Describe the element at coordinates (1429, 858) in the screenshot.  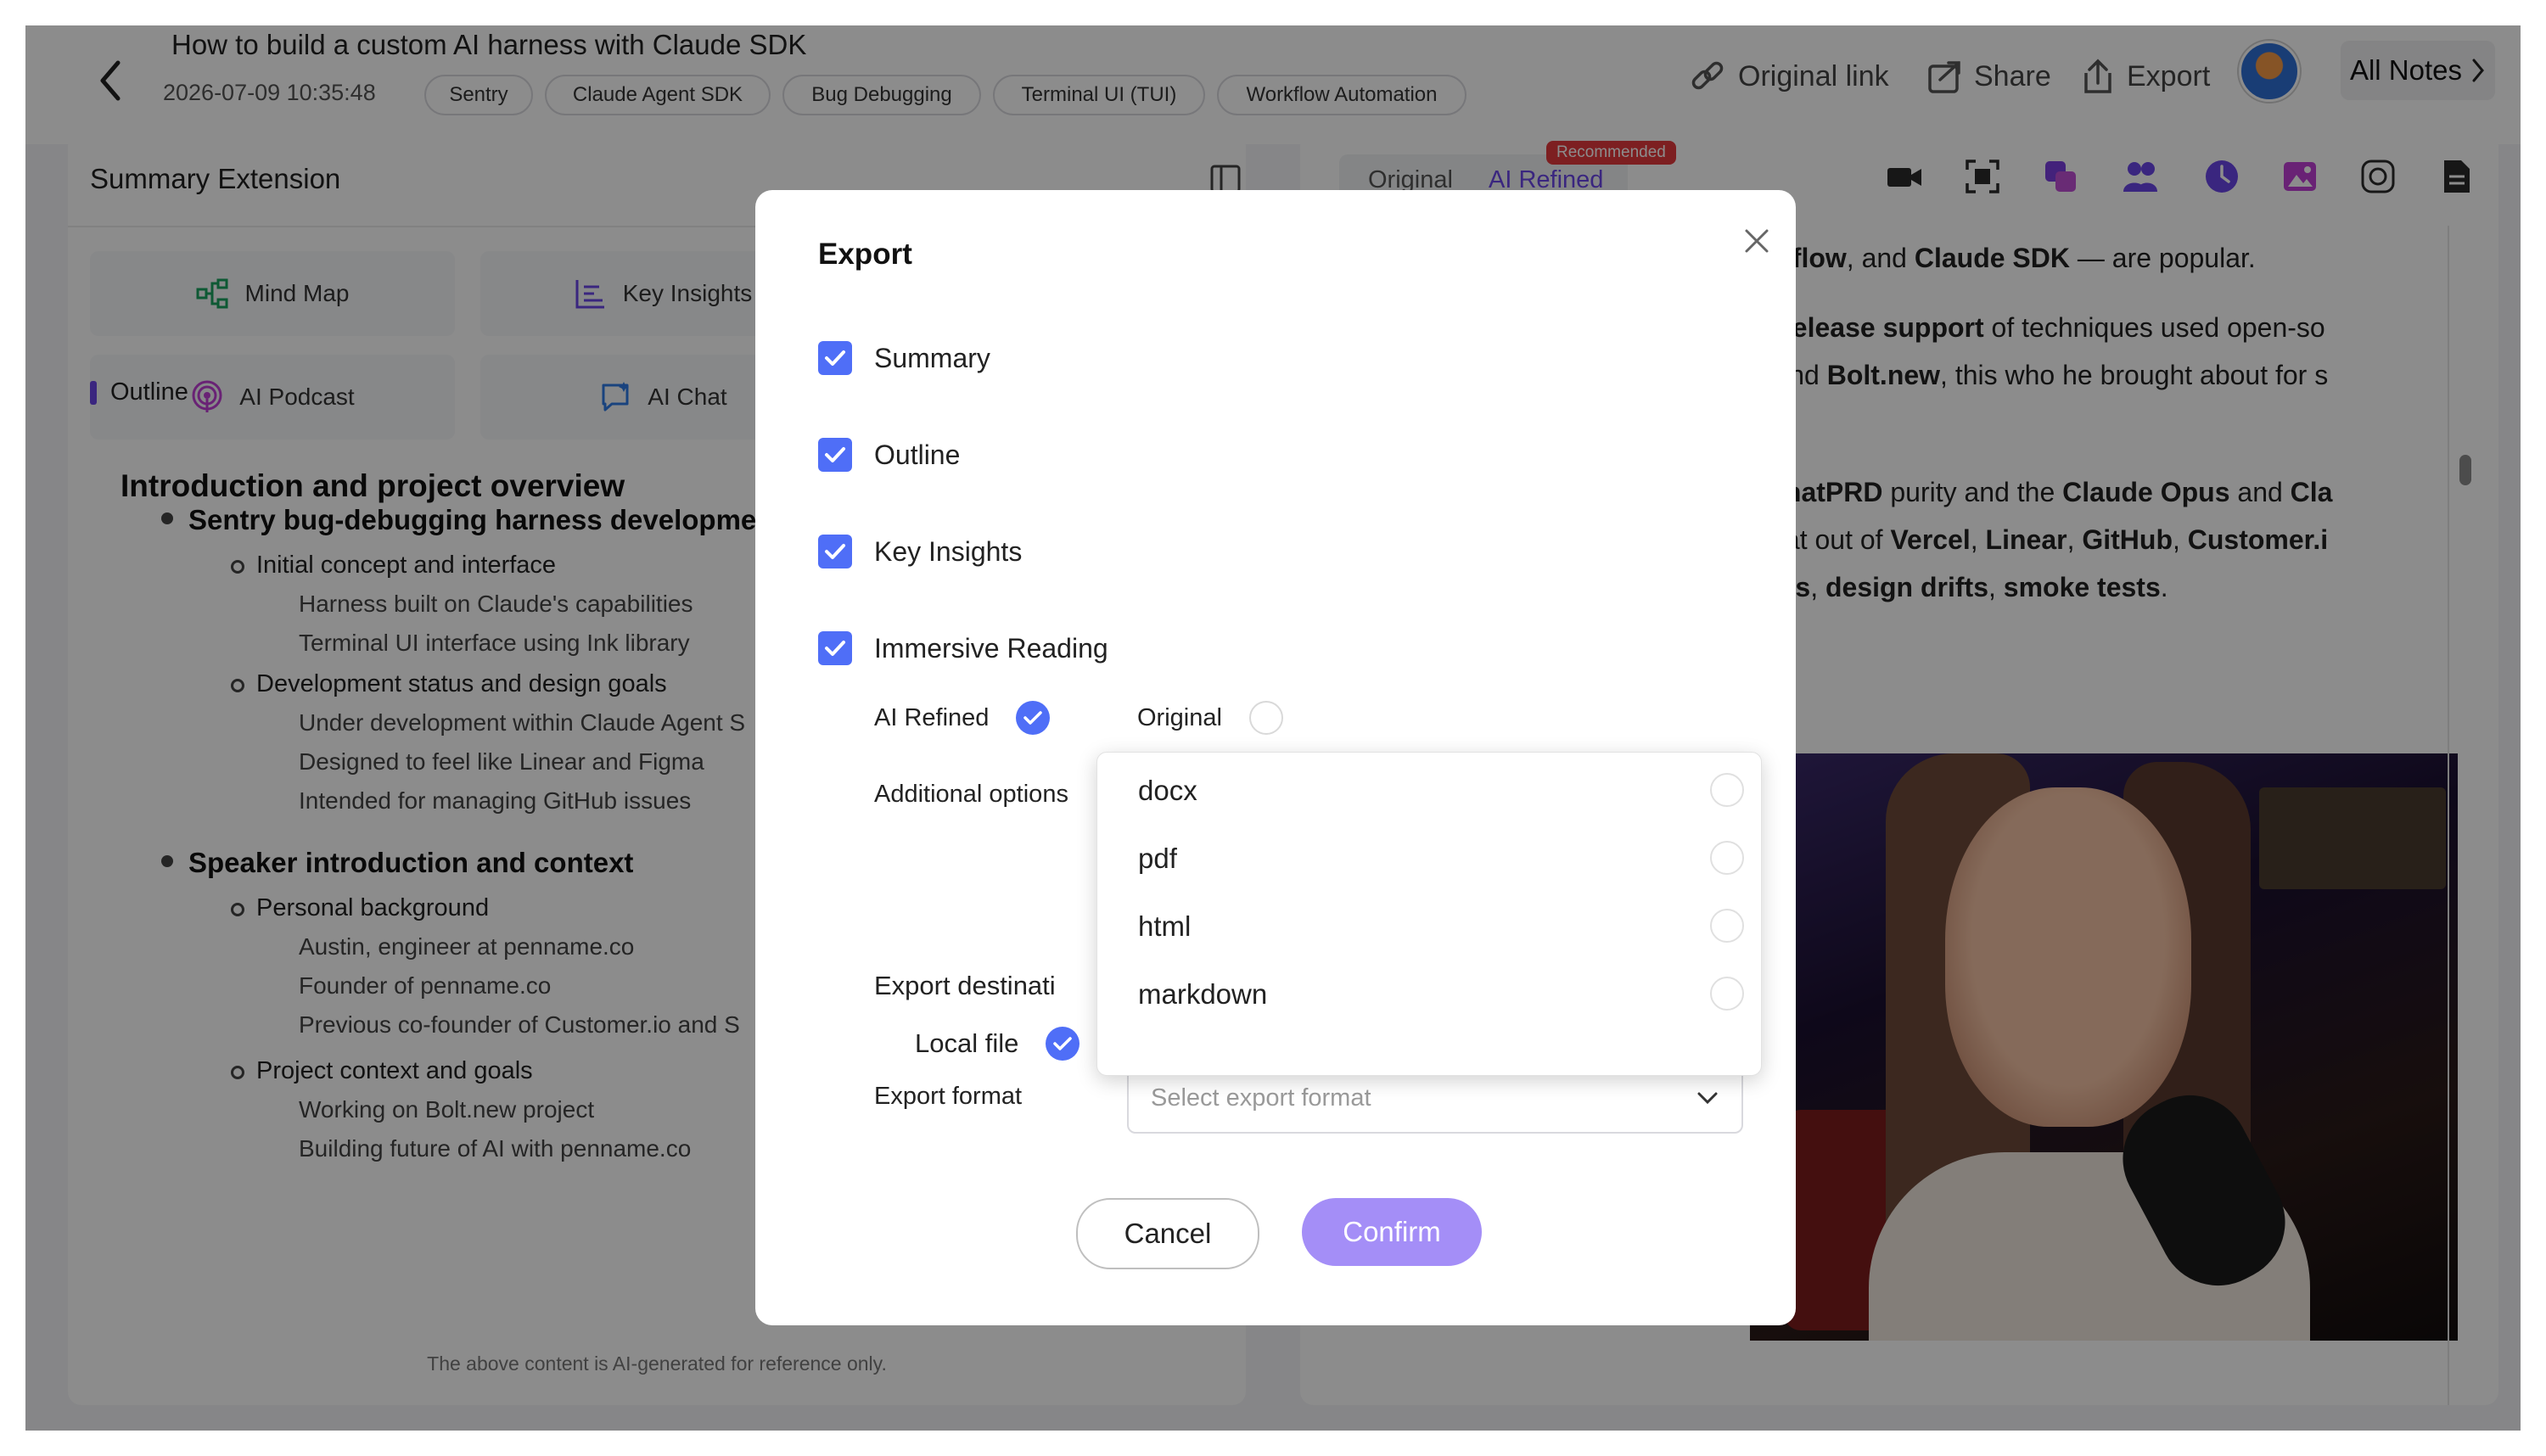
I see `format-option-pdf: pdf` at that location.